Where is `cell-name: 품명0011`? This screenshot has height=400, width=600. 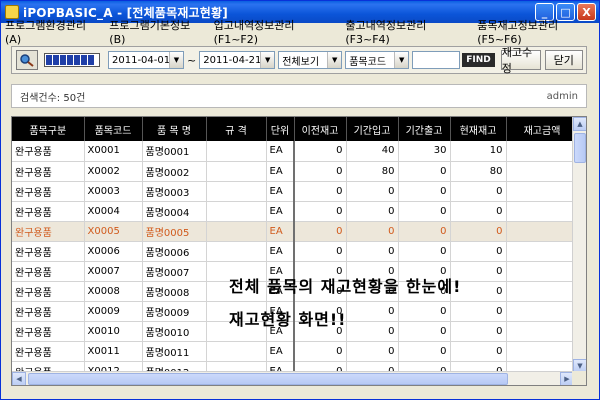
cell-name: 품명0011 is located at coordinates (174, 351).